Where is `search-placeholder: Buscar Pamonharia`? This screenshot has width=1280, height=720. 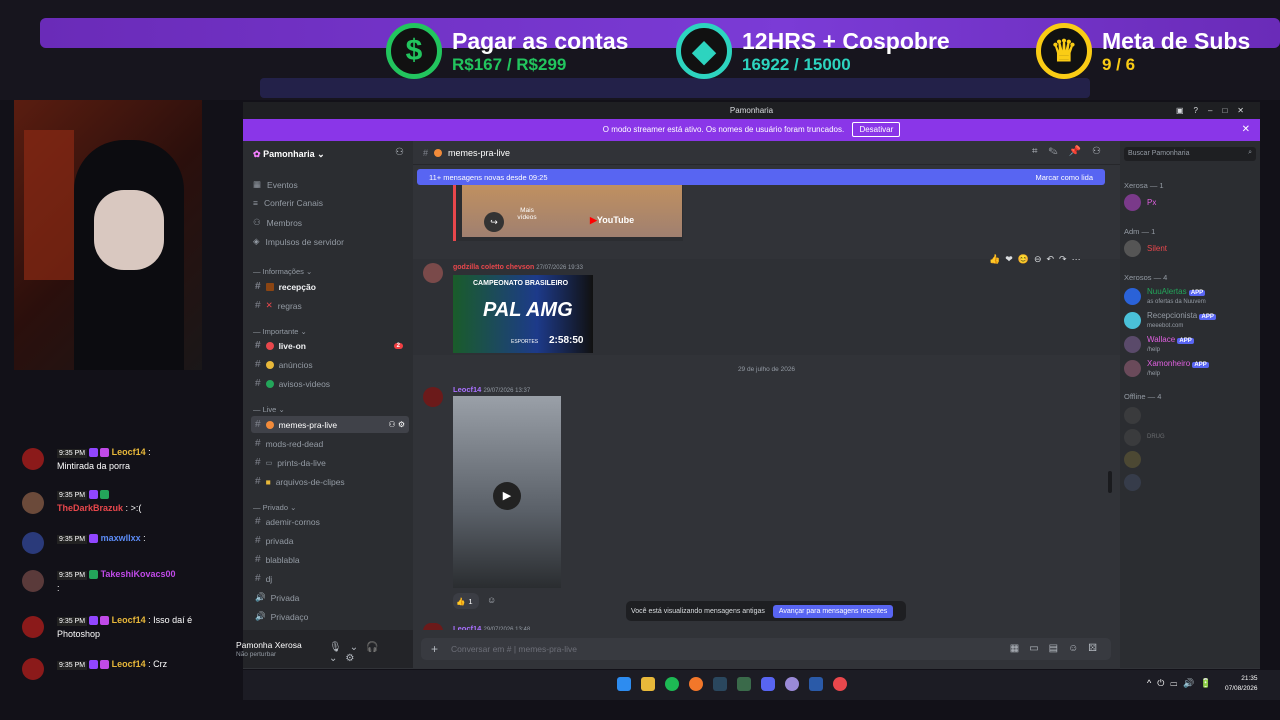
search-placeholder: Buscar Pamonharia is located at coordinates (1159, 153).